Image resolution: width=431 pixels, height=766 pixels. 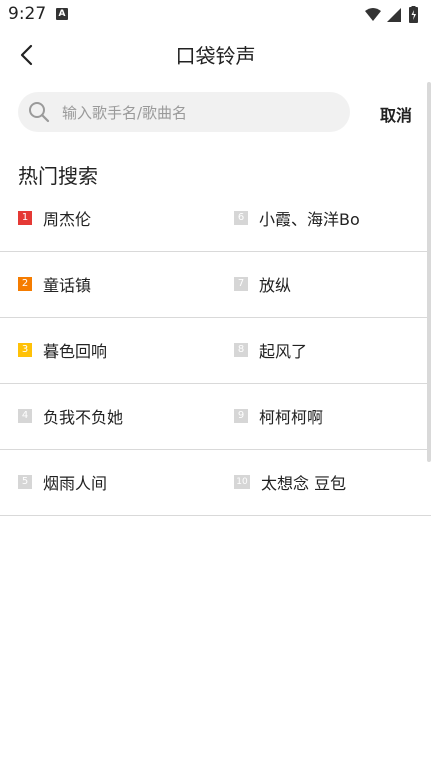 I want to click on hot-search-item: 3 暮色回响, so click(x=118, y=350).